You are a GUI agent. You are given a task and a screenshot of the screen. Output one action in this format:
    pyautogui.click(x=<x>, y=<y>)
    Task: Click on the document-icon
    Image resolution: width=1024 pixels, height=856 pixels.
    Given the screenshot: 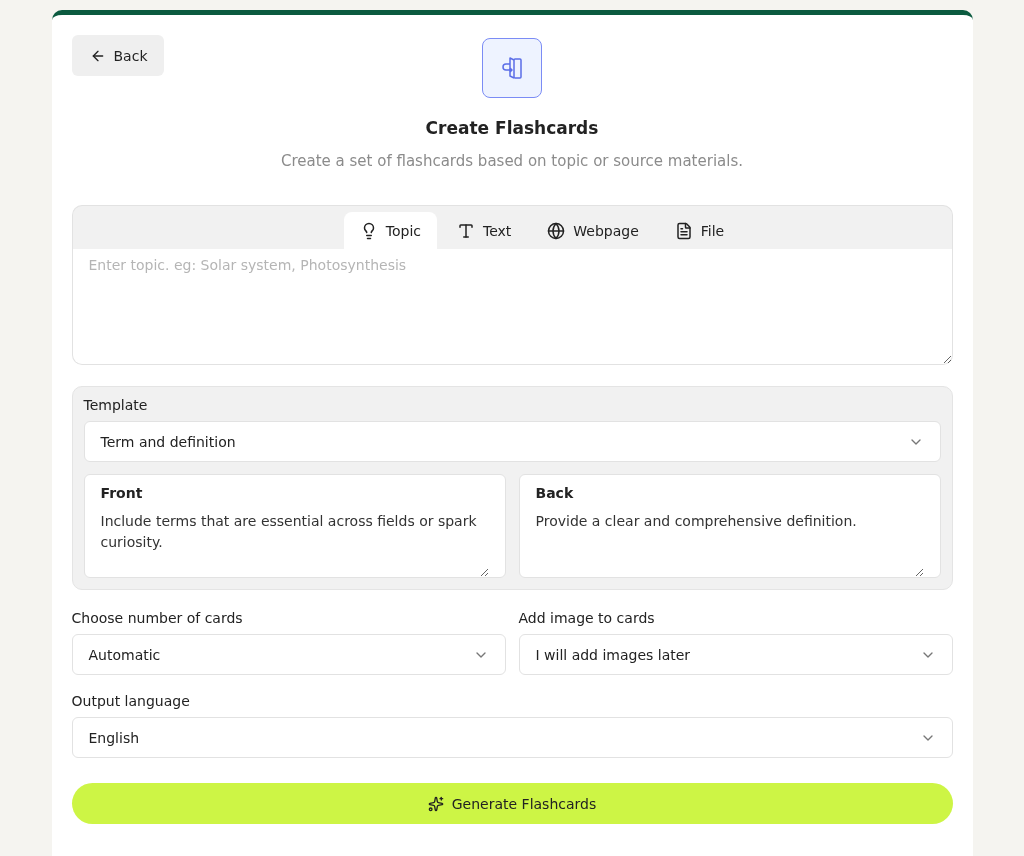 What is the action you would take?
    pyautogui.click(x=683, y=230)
    